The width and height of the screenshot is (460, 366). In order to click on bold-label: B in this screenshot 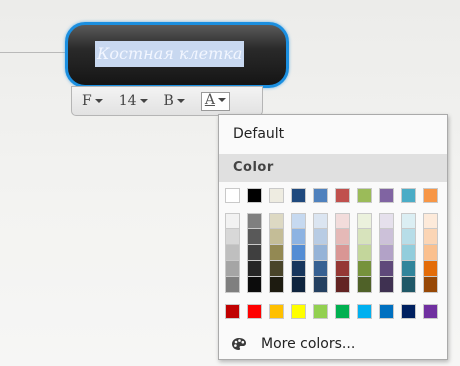, I will do `click(168, 101)`.